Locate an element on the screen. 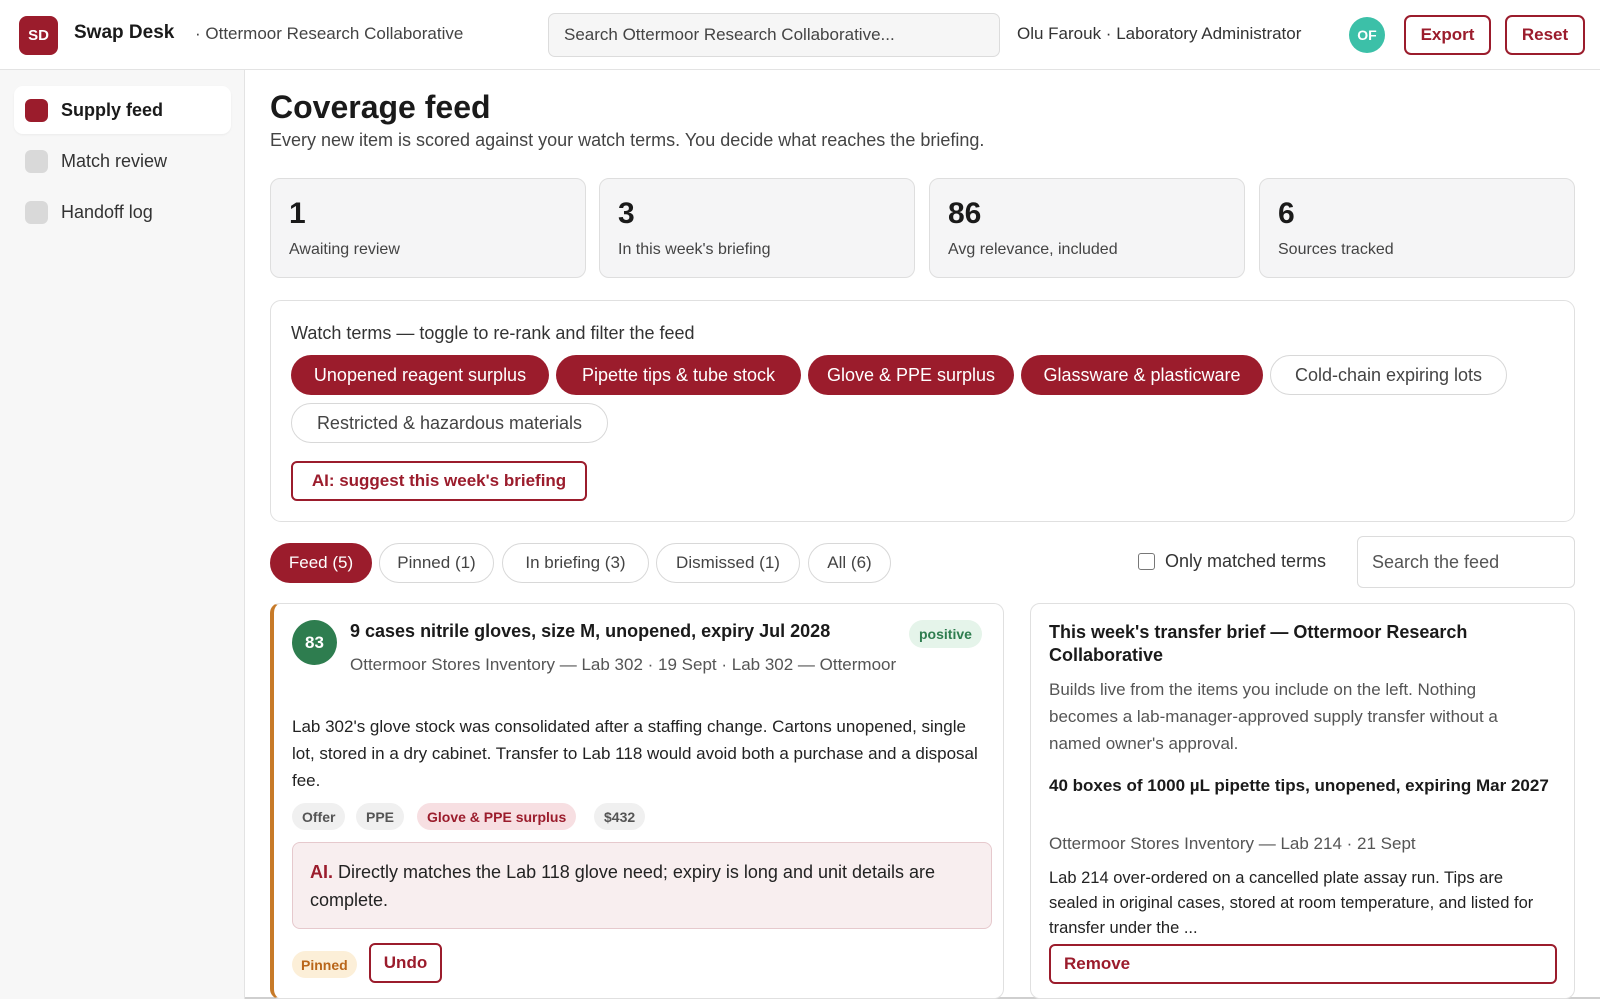 This screenshot has height=999, width=1600. stat-label: Sources tracked is located at coordinates (1336, 249).